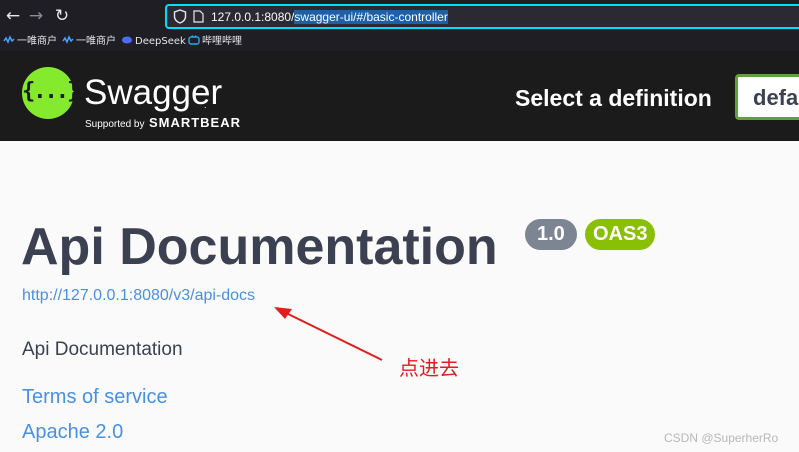  What do you see at coordinates (36, 16) in the screenshot?
I see `forward-arrow-icon: →` at bounding box center [36, 16].